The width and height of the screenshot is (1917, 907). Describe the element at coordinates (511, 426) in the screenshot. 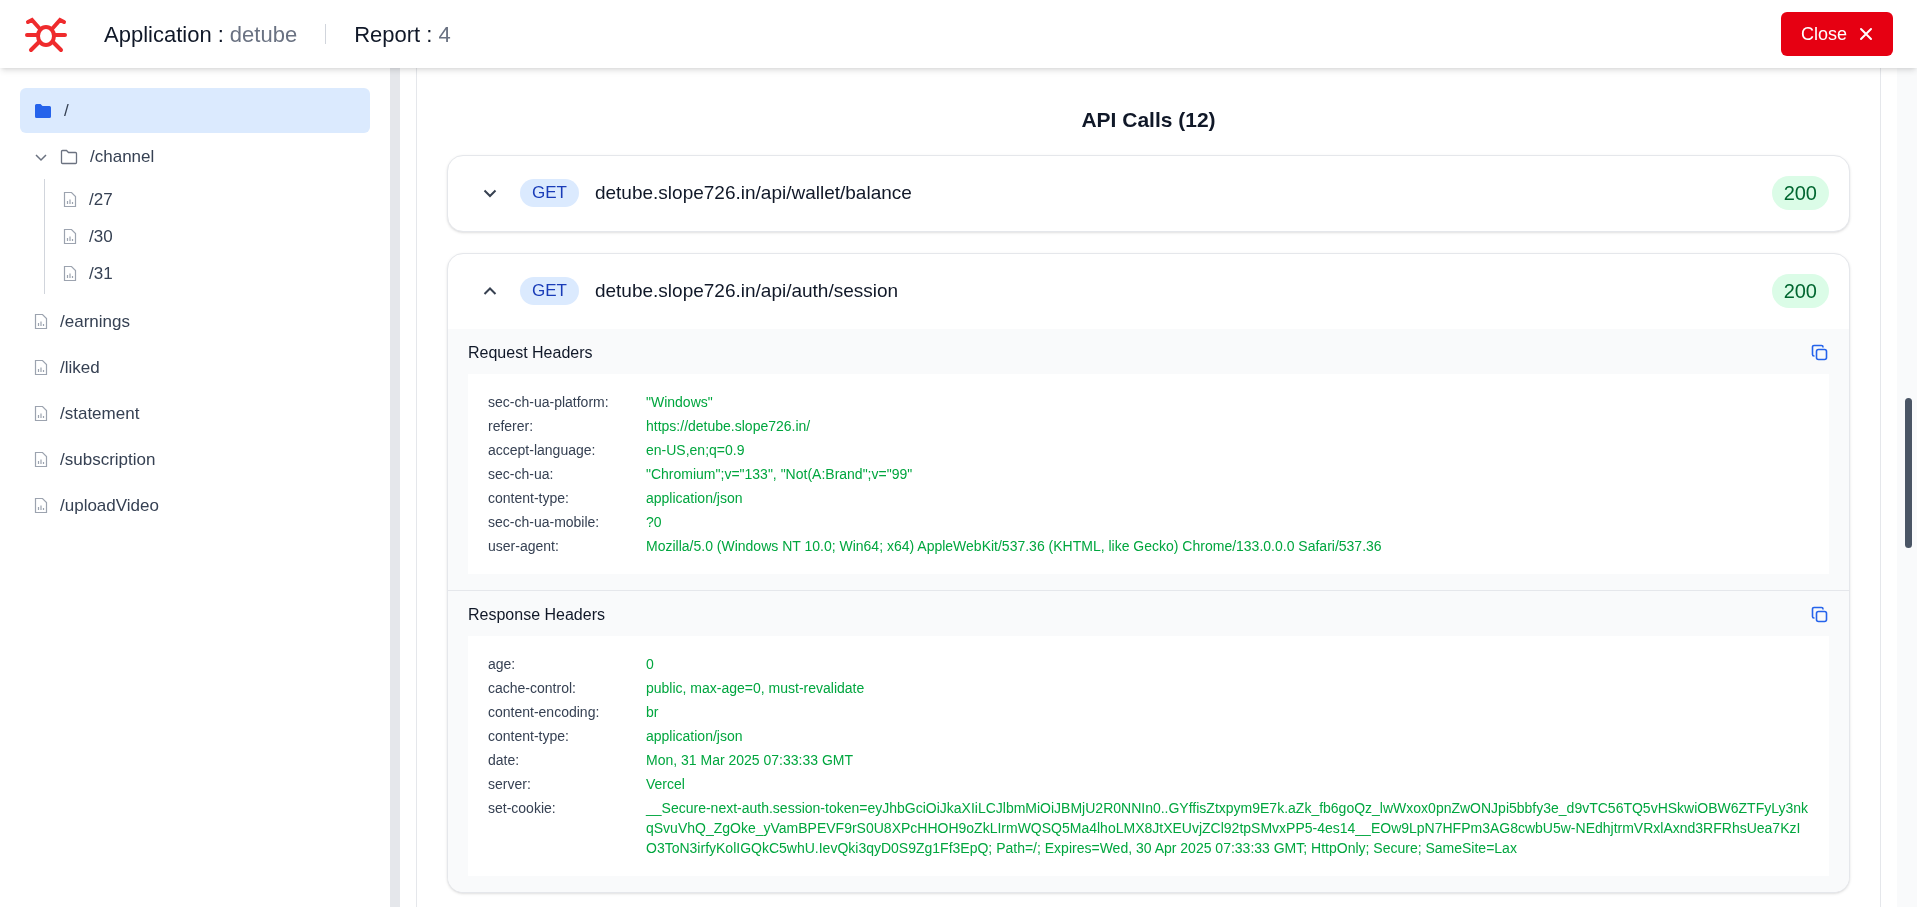

I see `header-name: referer:` at that location.